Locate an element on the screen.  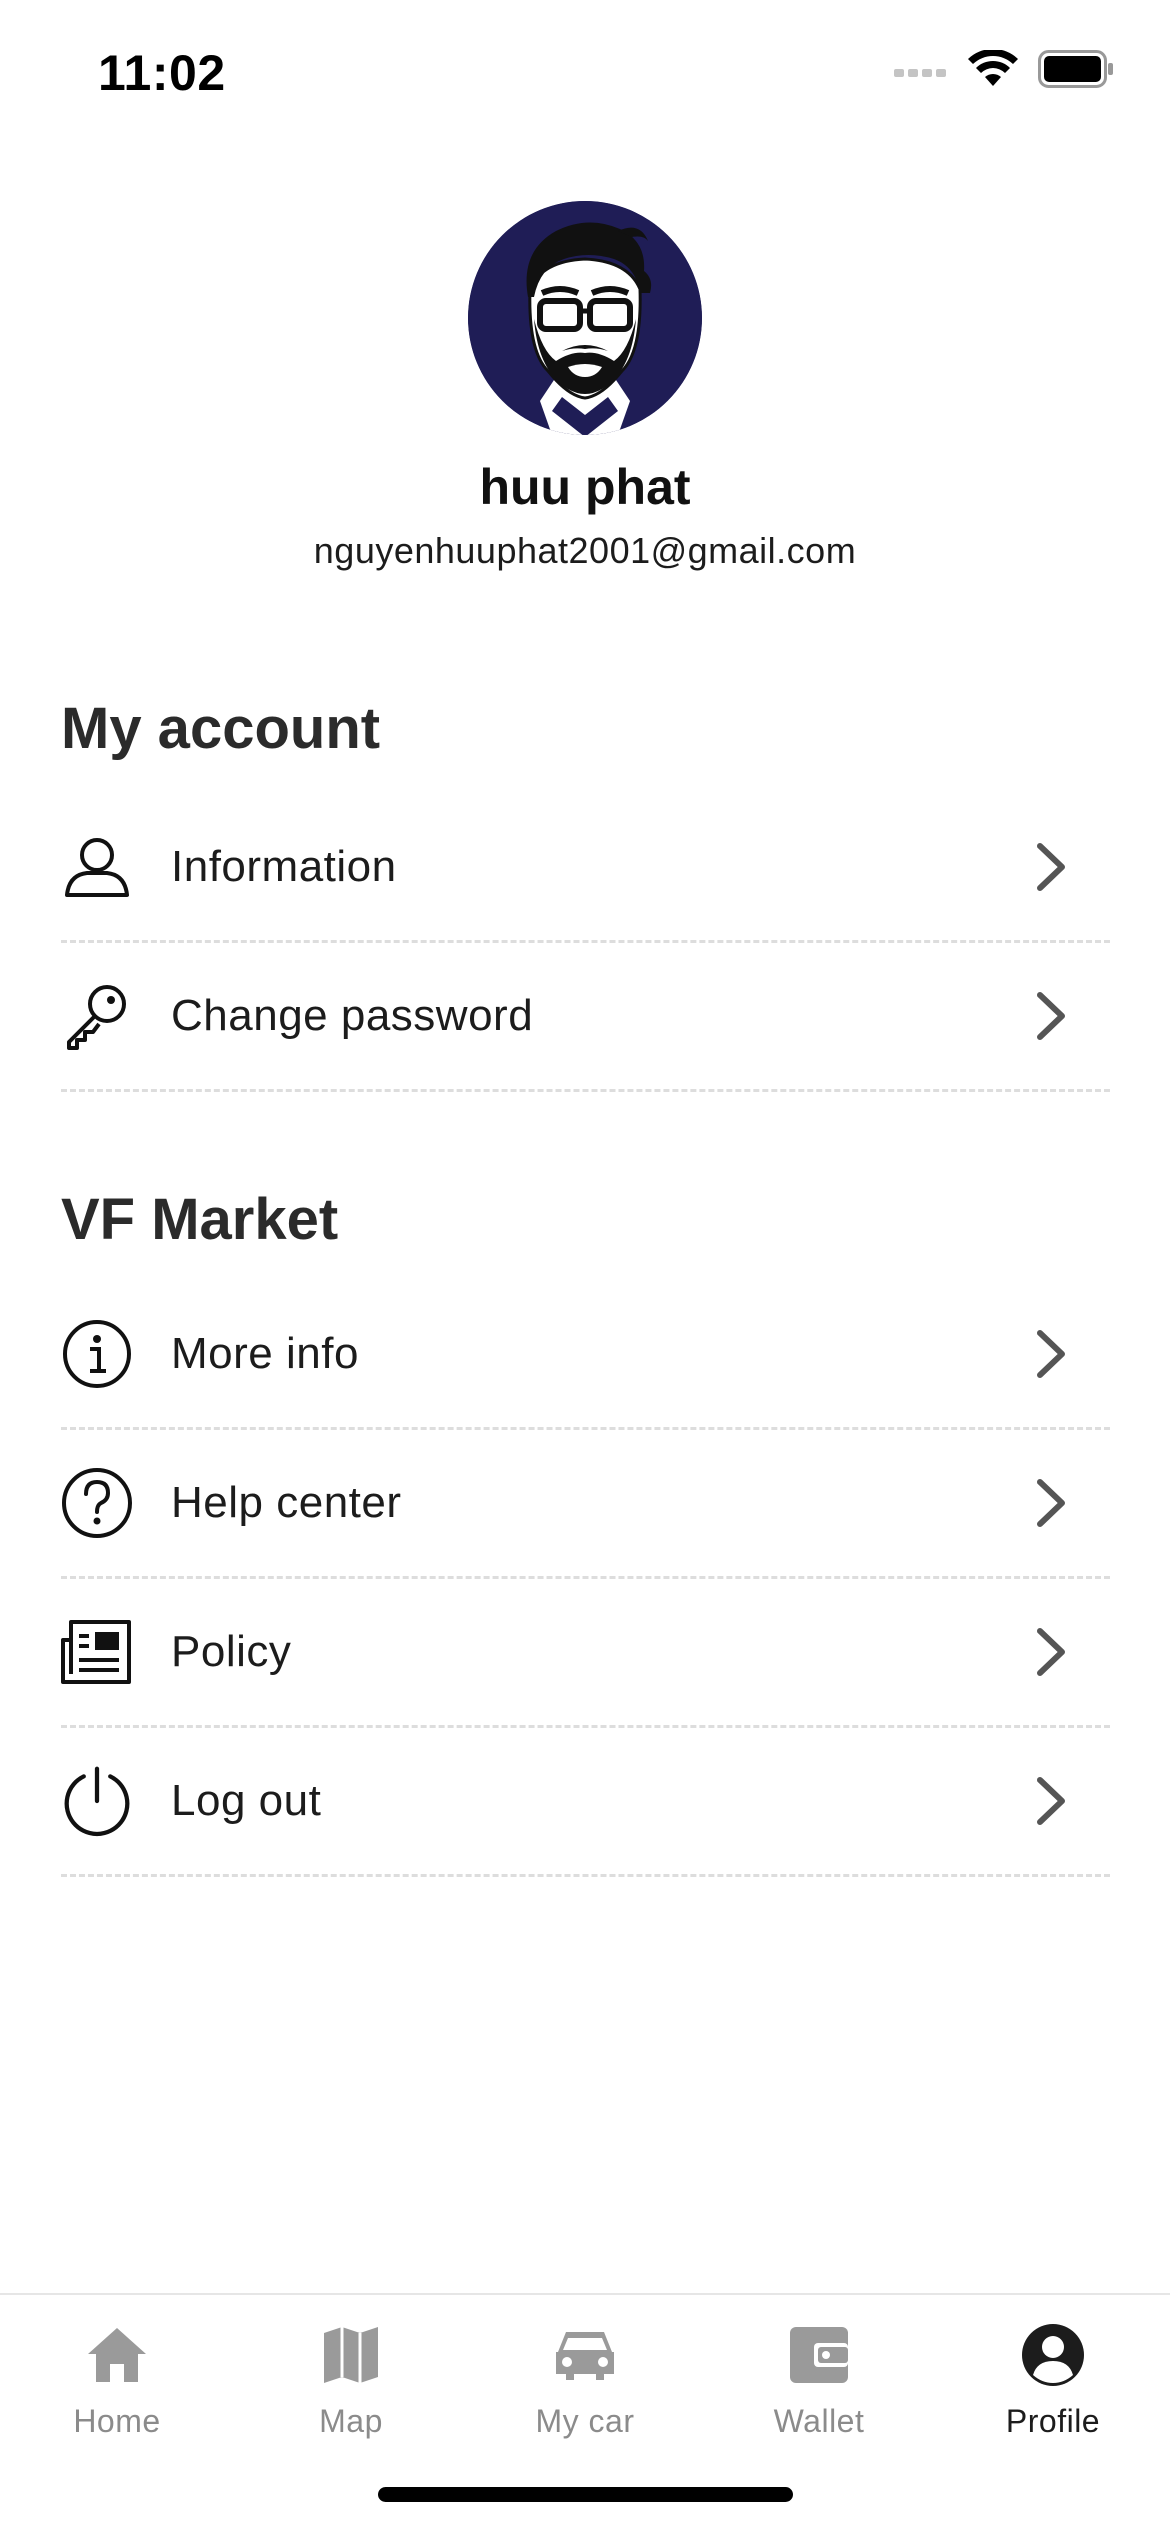
profile-name: huu phat is located at coordinates (585, 487).